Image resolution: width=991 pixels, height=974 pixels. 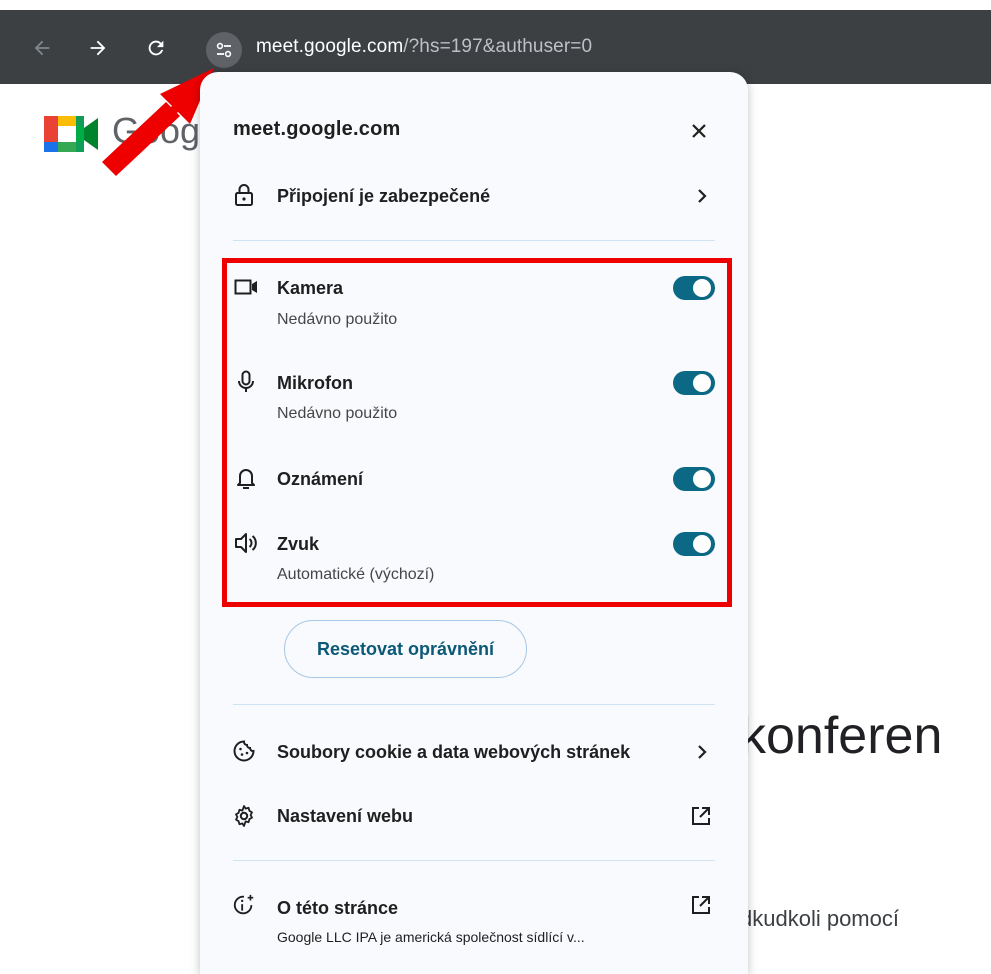 What do you see at coordinates (345, 816) in the screenshot?
I see `site-settings-label: Nastavení webu` at bounding box center [345, 816].